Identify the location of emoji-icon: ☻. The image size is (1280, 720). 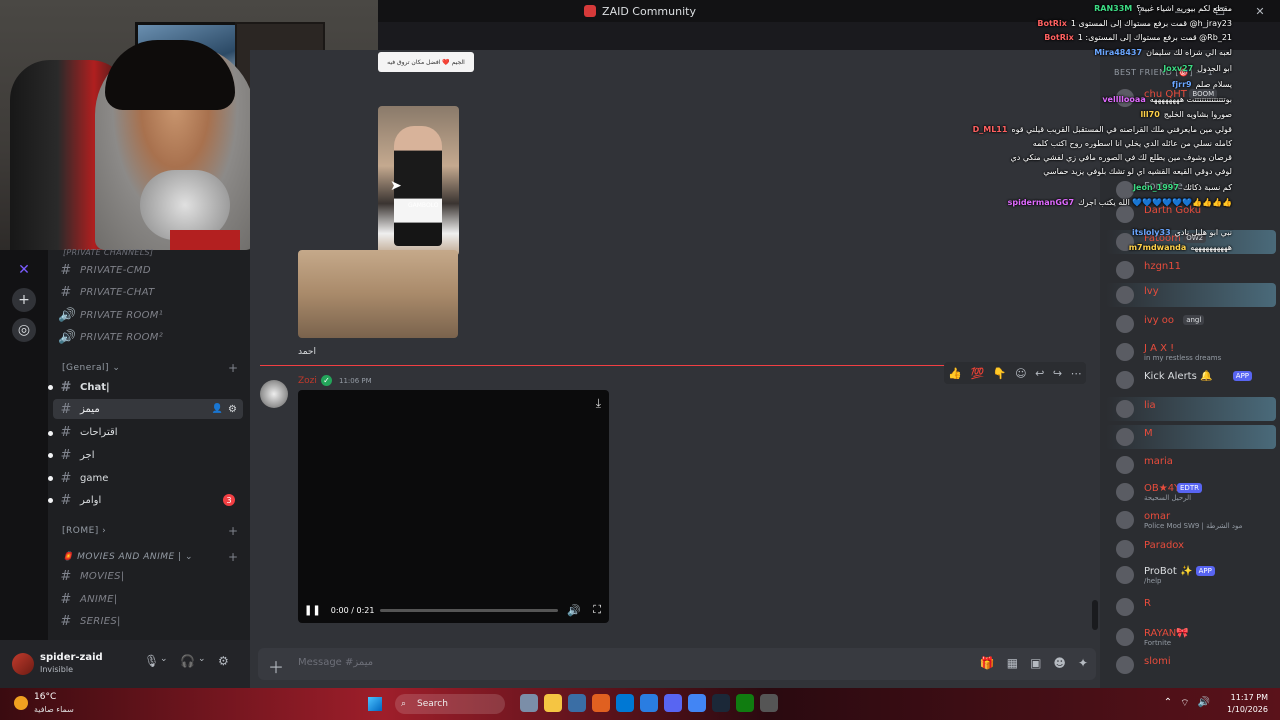
(1059, 663).